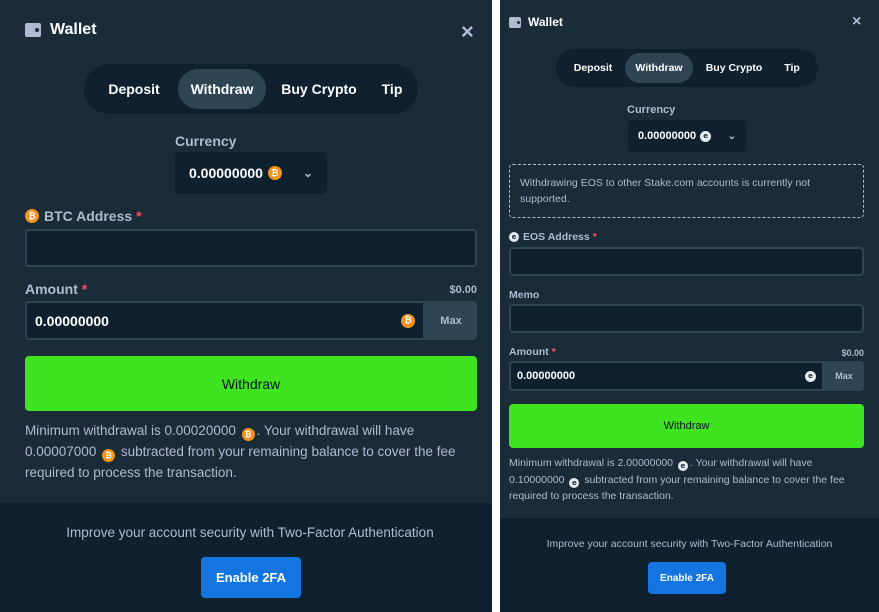 Image resolution: width=879 pixels, height=612 pixels. What do you see at coordinates (61, 451) in the screenshot?
I see `note-fee: 0.00007000` at bounding box center [61, 451].